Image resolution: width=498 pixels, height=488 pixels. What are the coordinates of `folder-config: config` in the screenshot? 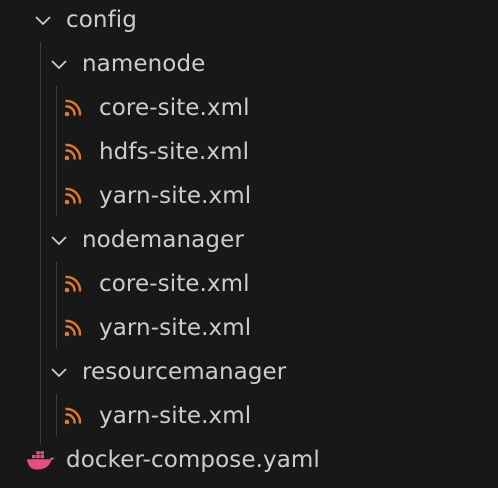 It's located at (249, 21).